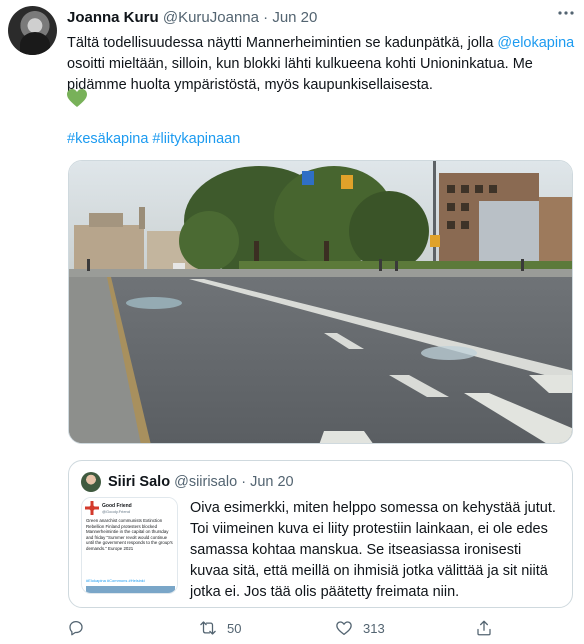 This screenshot has height=644, width=584. I want to click on author-avatar, so click(32, 30).